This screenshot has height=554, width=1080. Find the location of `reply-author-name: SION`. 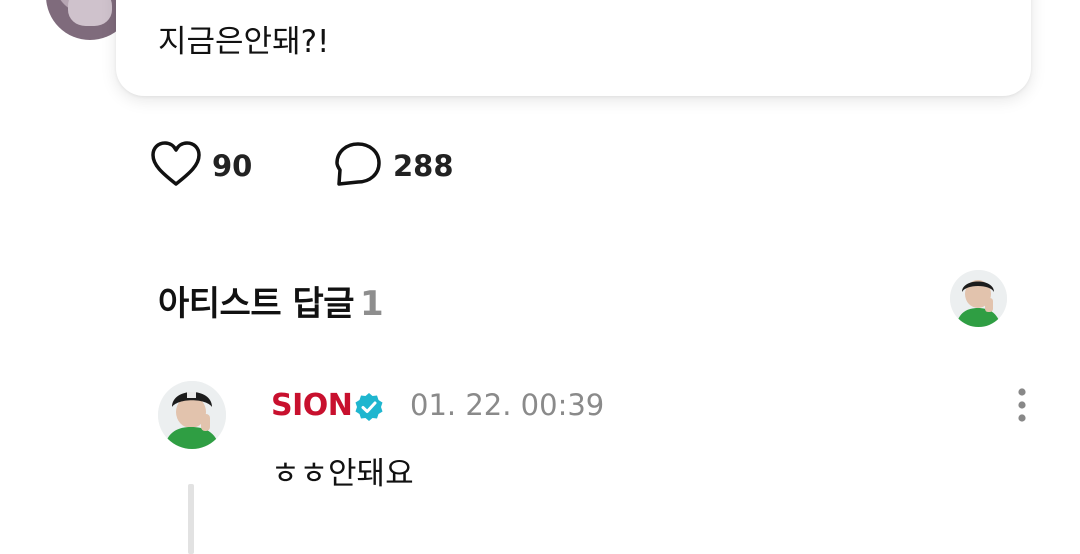

reply-author-name: SION is located at coordinates (312, 405).